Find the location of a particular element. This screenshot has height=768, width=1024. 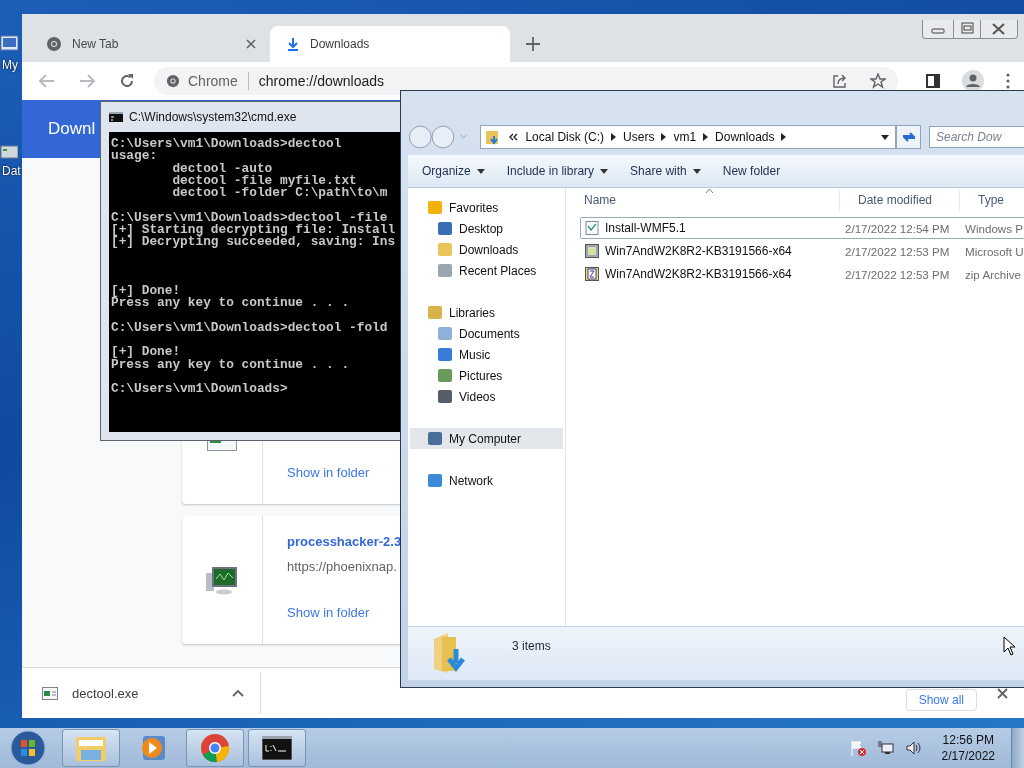

toolbar-menu-button: Include in library is located at coordinates (557, 171).